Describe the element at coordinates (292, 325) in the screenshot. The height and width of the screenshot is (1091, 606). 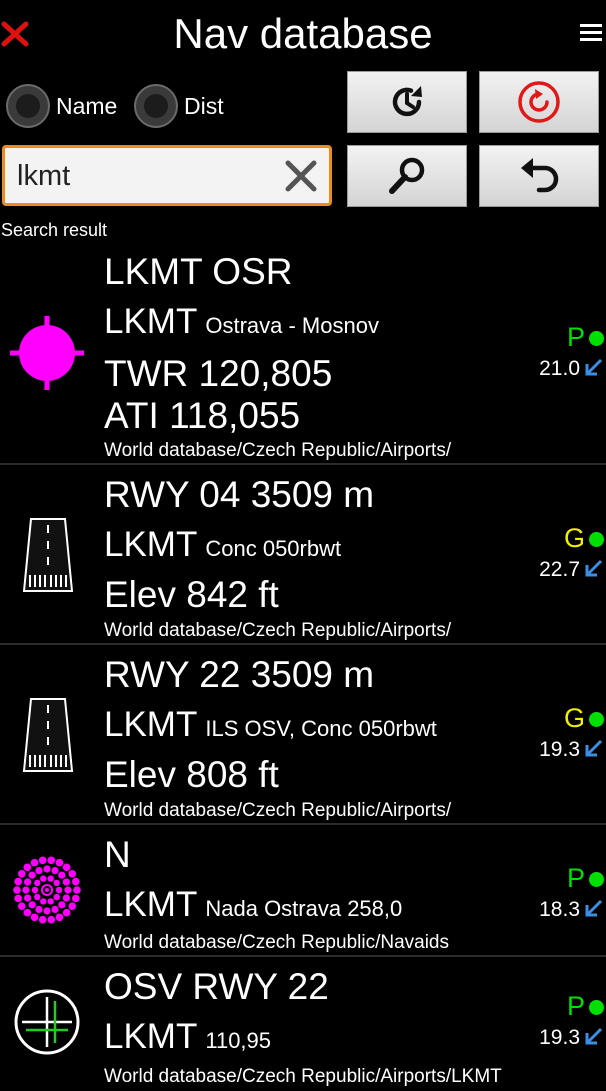
I see `result-description: Ostrava - Mosnov` at that location.